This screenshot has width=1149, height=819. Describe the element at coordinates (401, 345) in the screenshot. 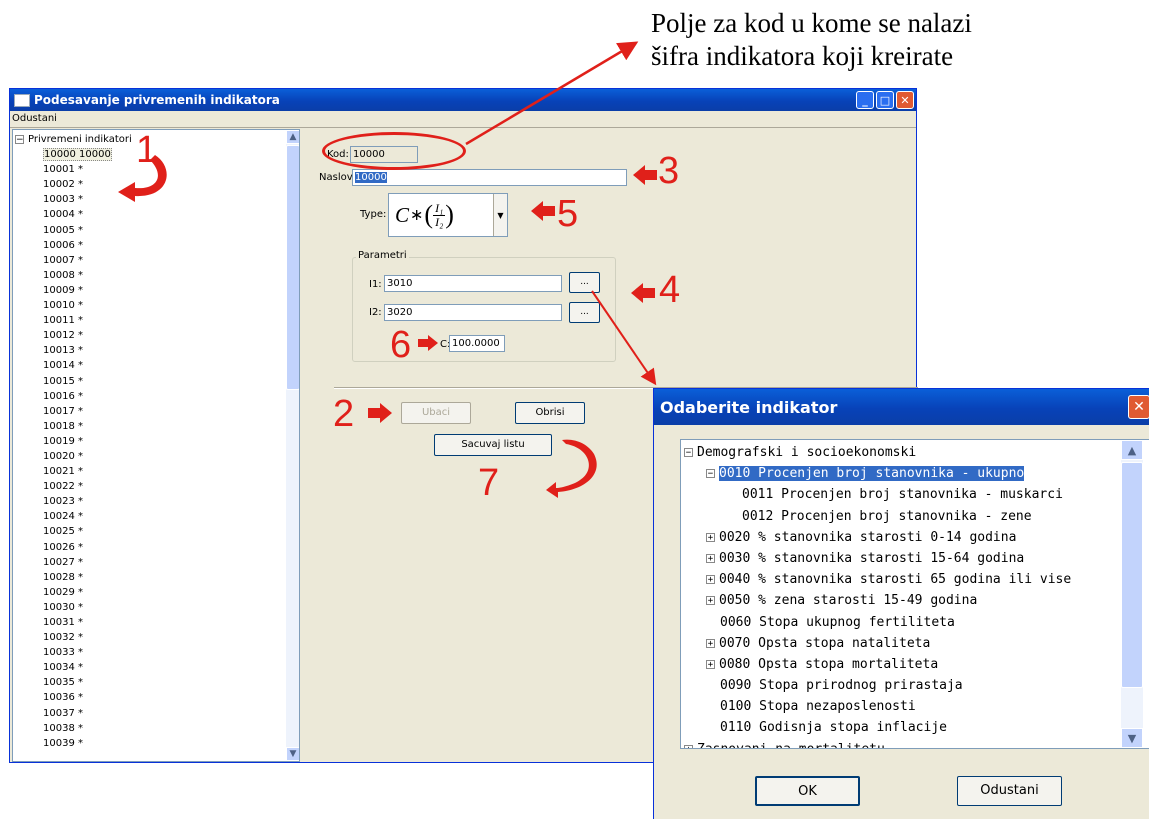

I see `callout-6: 6` at that location.